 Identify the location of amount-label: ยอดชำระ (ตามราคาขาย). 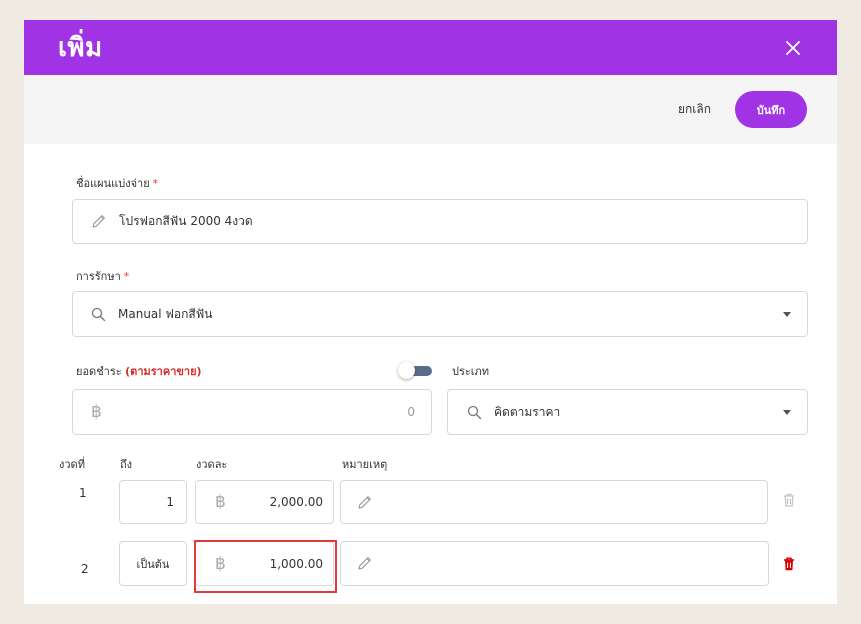
(139, 371).